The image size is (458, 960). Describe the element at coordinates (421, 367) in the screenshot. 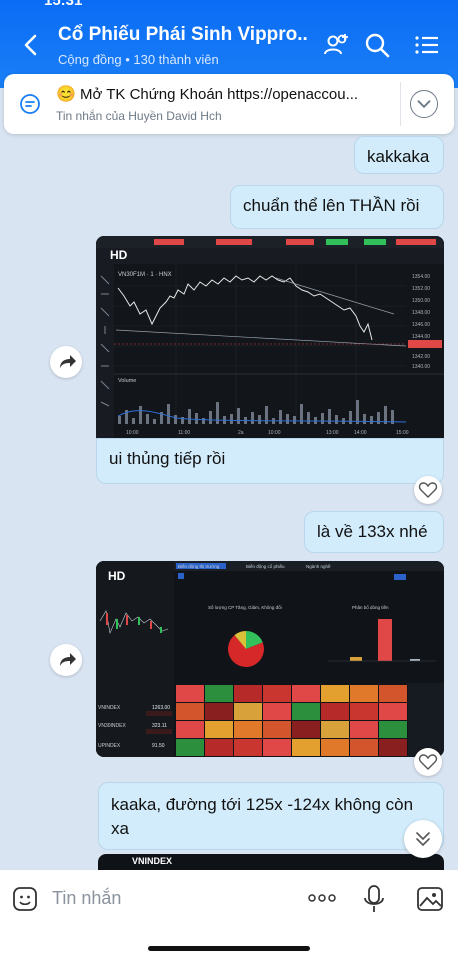

I see `svg-text: 1340.00` at that location.